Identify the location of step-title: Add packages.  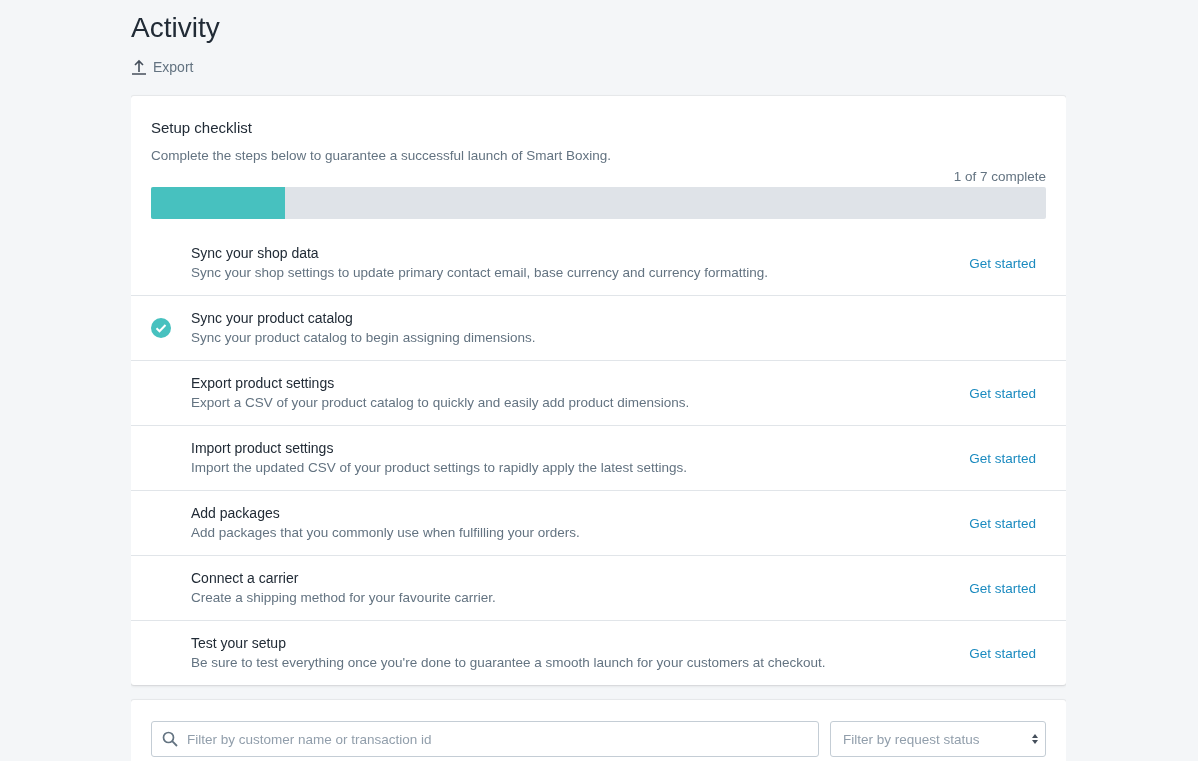
(236, 513).